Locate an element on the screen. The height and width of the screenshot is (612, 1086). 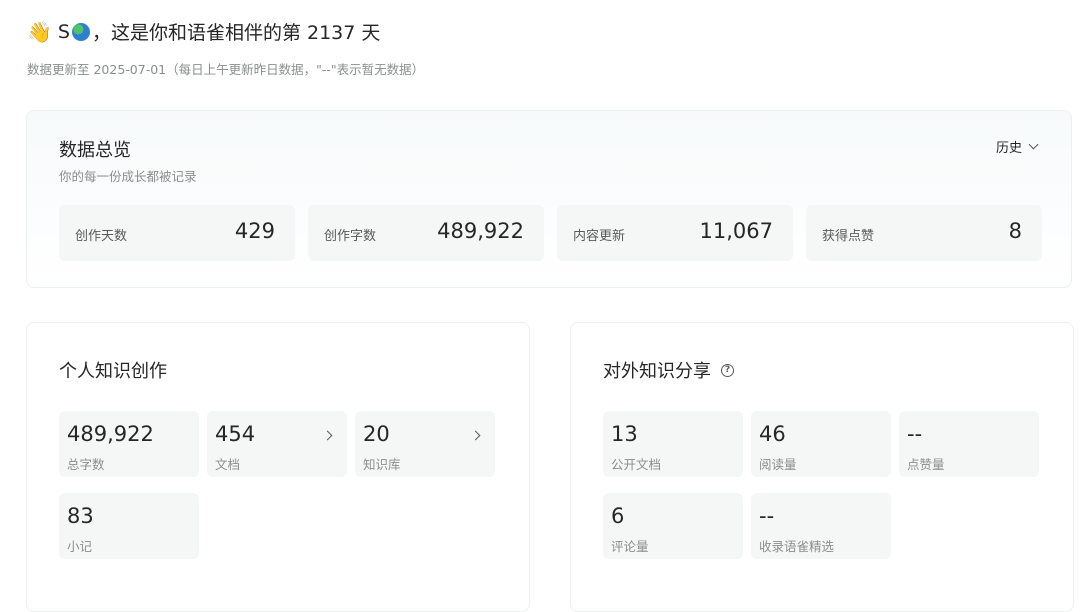
tile-label: 总字数 is located at coordinates (86, 464).